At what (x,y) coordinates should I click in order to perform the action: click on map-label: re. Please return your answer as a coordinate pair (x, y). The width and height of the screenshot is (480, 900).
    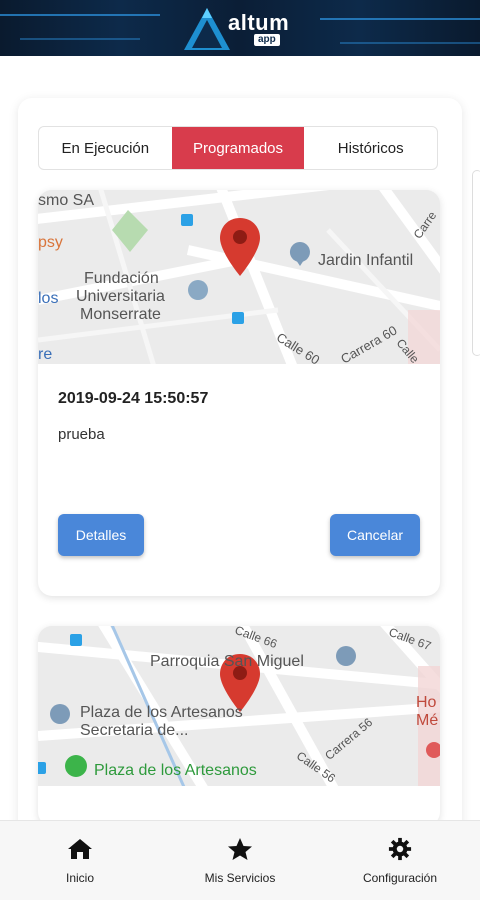
    Looking at the image, I should click on (45, 354).